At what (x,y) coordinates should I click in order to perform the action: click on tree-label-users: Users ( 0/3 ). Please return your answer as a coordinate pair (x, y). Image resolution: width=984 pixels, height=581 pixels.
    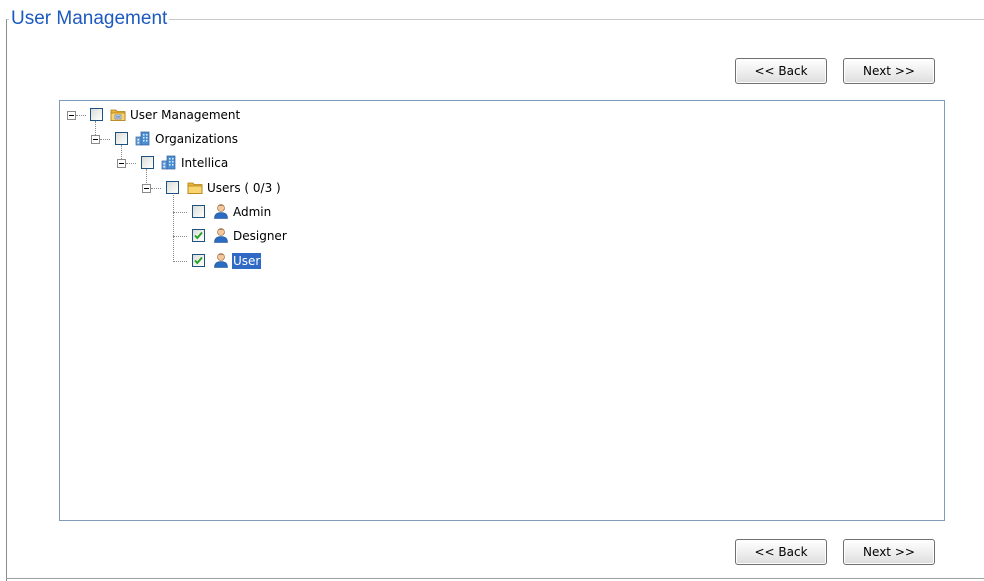
    Looking at the image, I should click on (244, 188).